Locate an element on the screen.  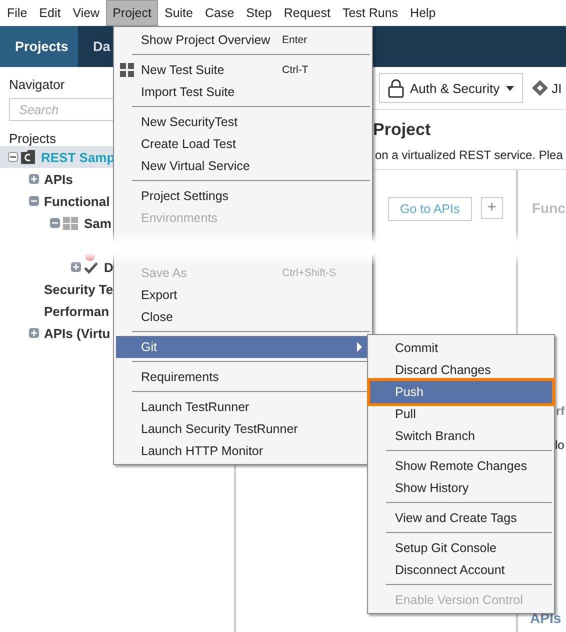
card-title: APIs is located at coordinates (546, 618).